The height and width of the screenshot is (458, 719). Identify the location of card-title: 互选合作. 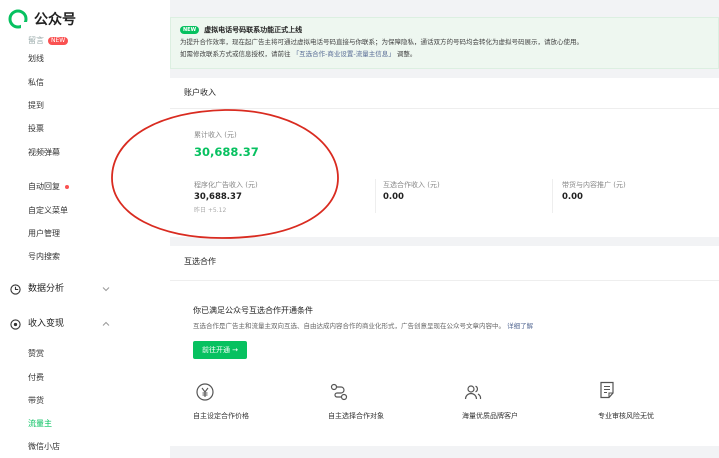
(200, 261).